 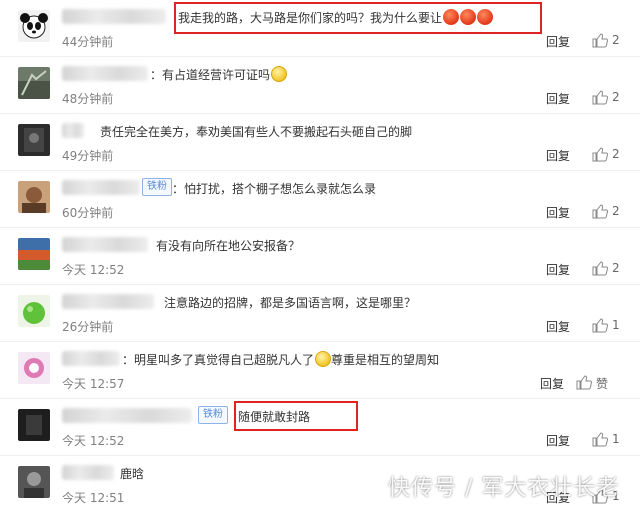 I want to click on comment-time: 今天 12:51, so click(x=93, y=498).